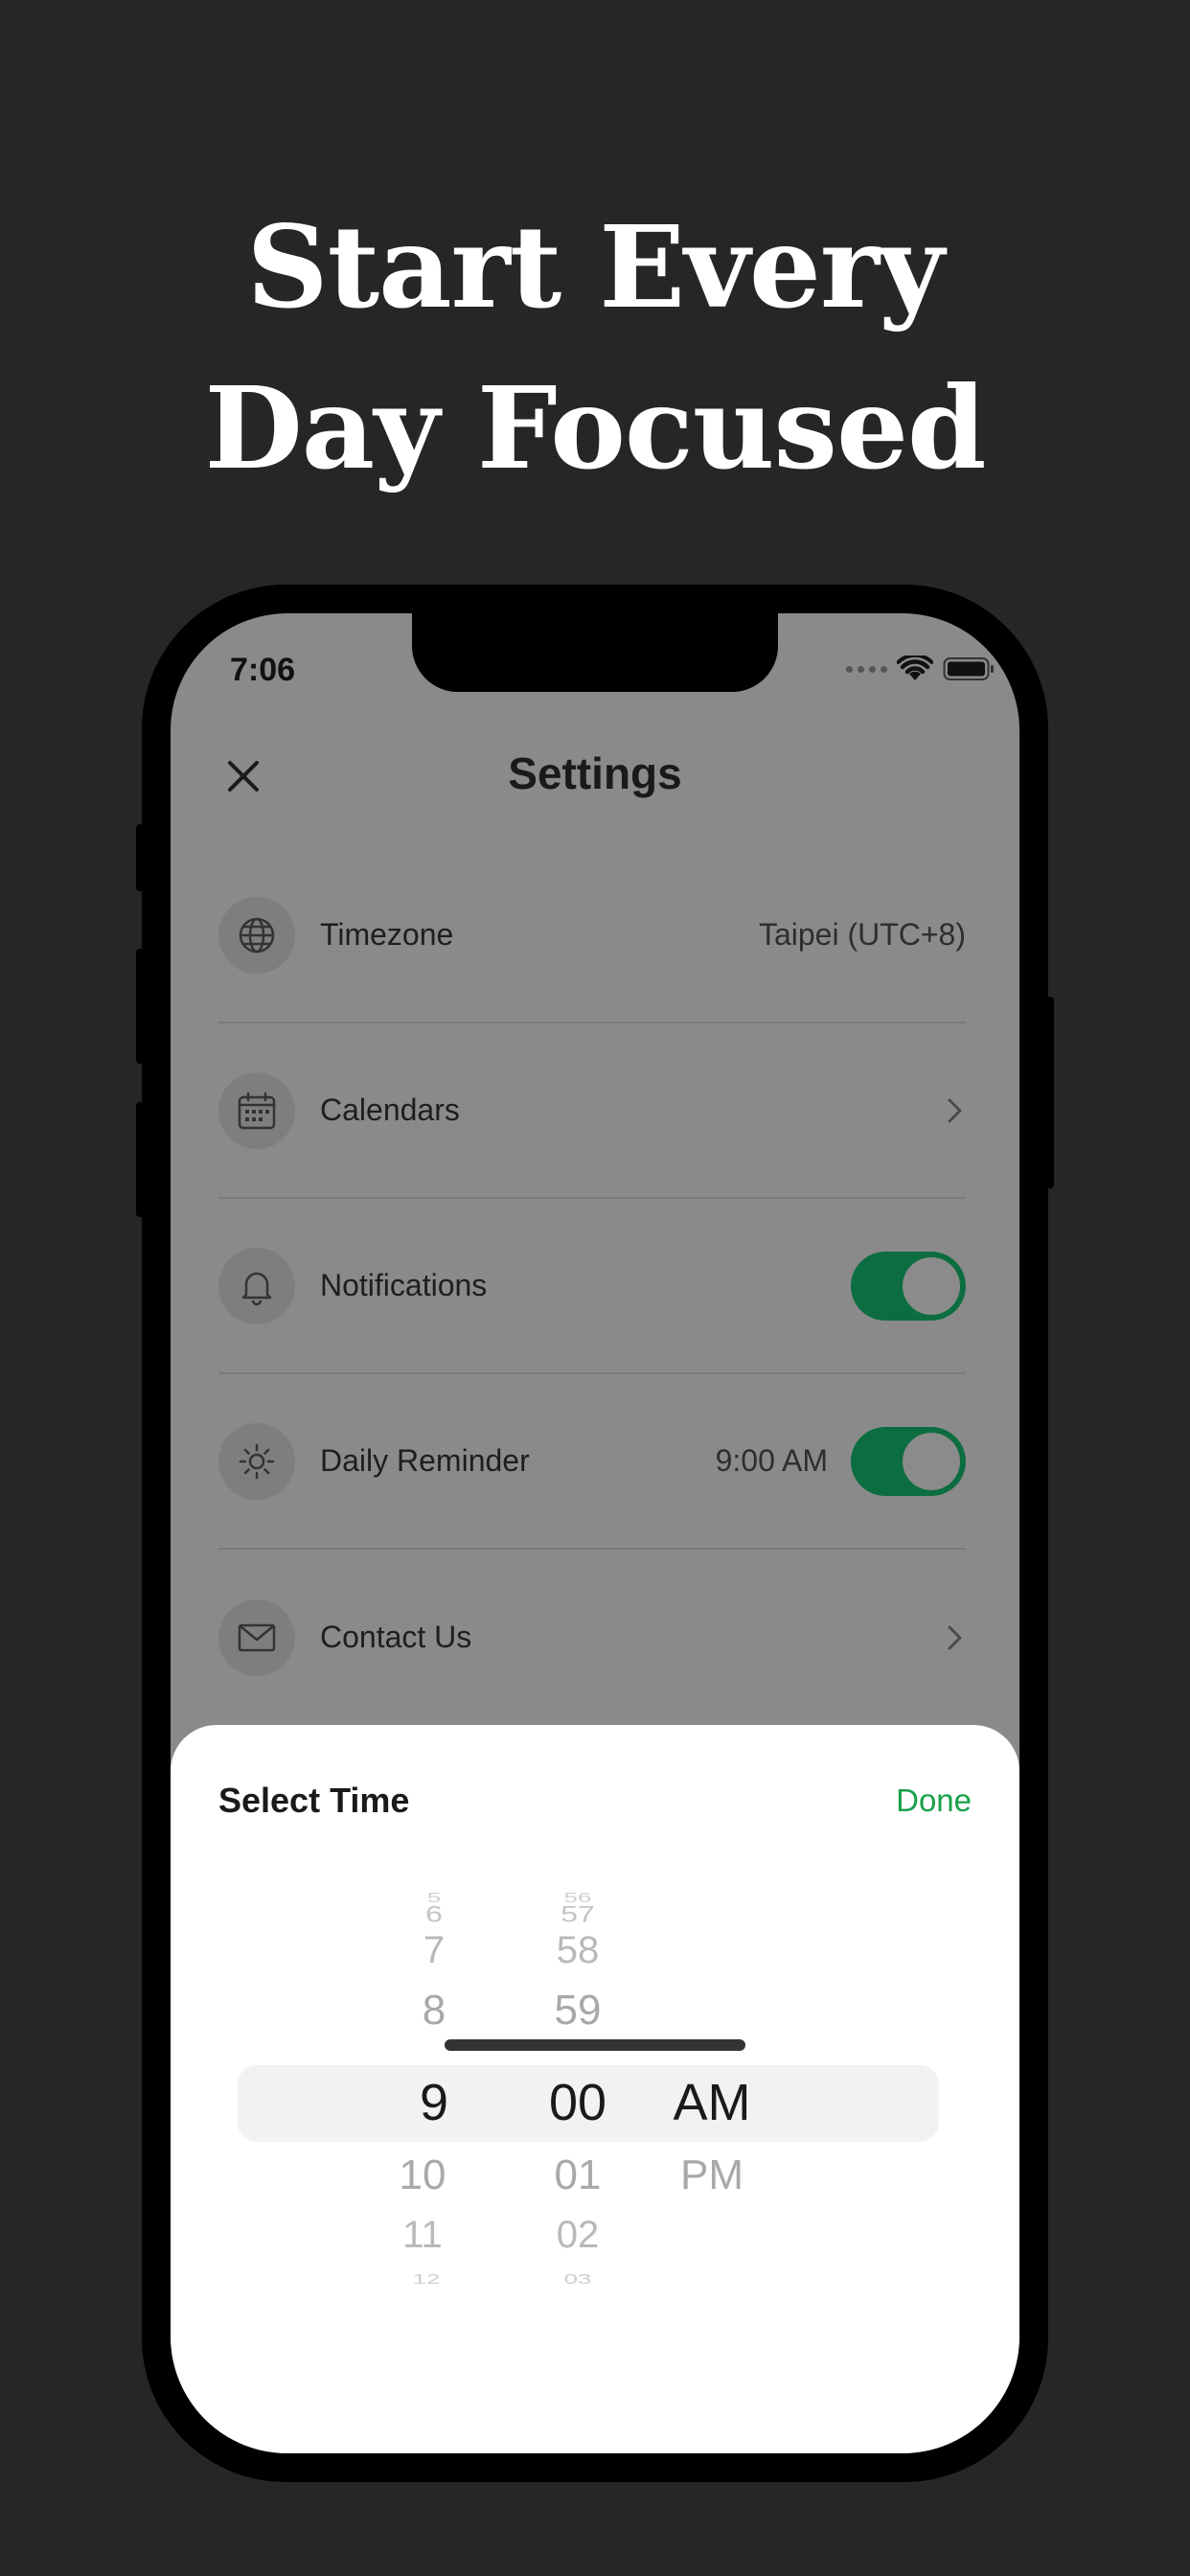 Image resolution: width=1190 pixels, height=2576 pixels. I want to click on contact-label: Contact Us, so click(396, 1637).